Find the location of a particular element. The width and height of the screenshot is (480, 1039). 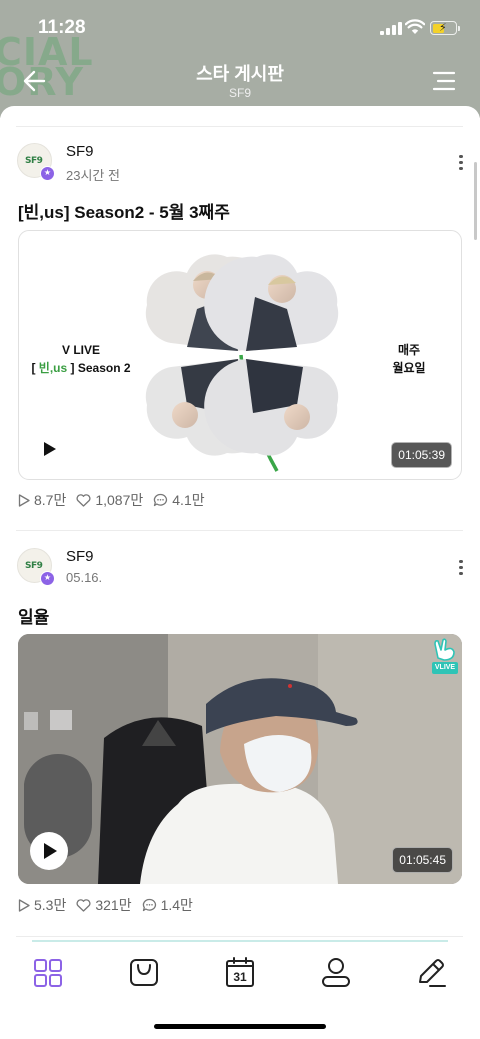

app-header: CIAL ORY 11:28 ⚡ 스타 게시판 SF9 is located at coordinates (240, 59).